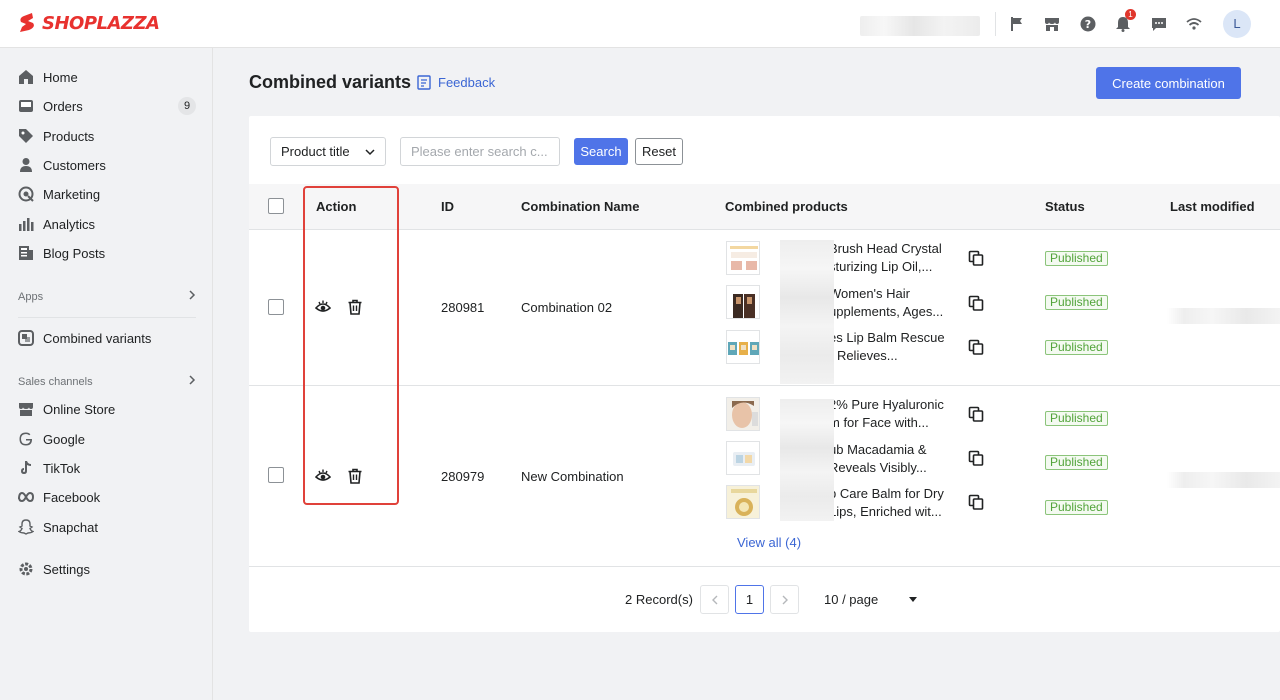  What do you see at coordinates (640, 24) in the screenshot?
I see `top-bar: SHOPLAZZA ? 1 L` at bounding box center [640, 24].